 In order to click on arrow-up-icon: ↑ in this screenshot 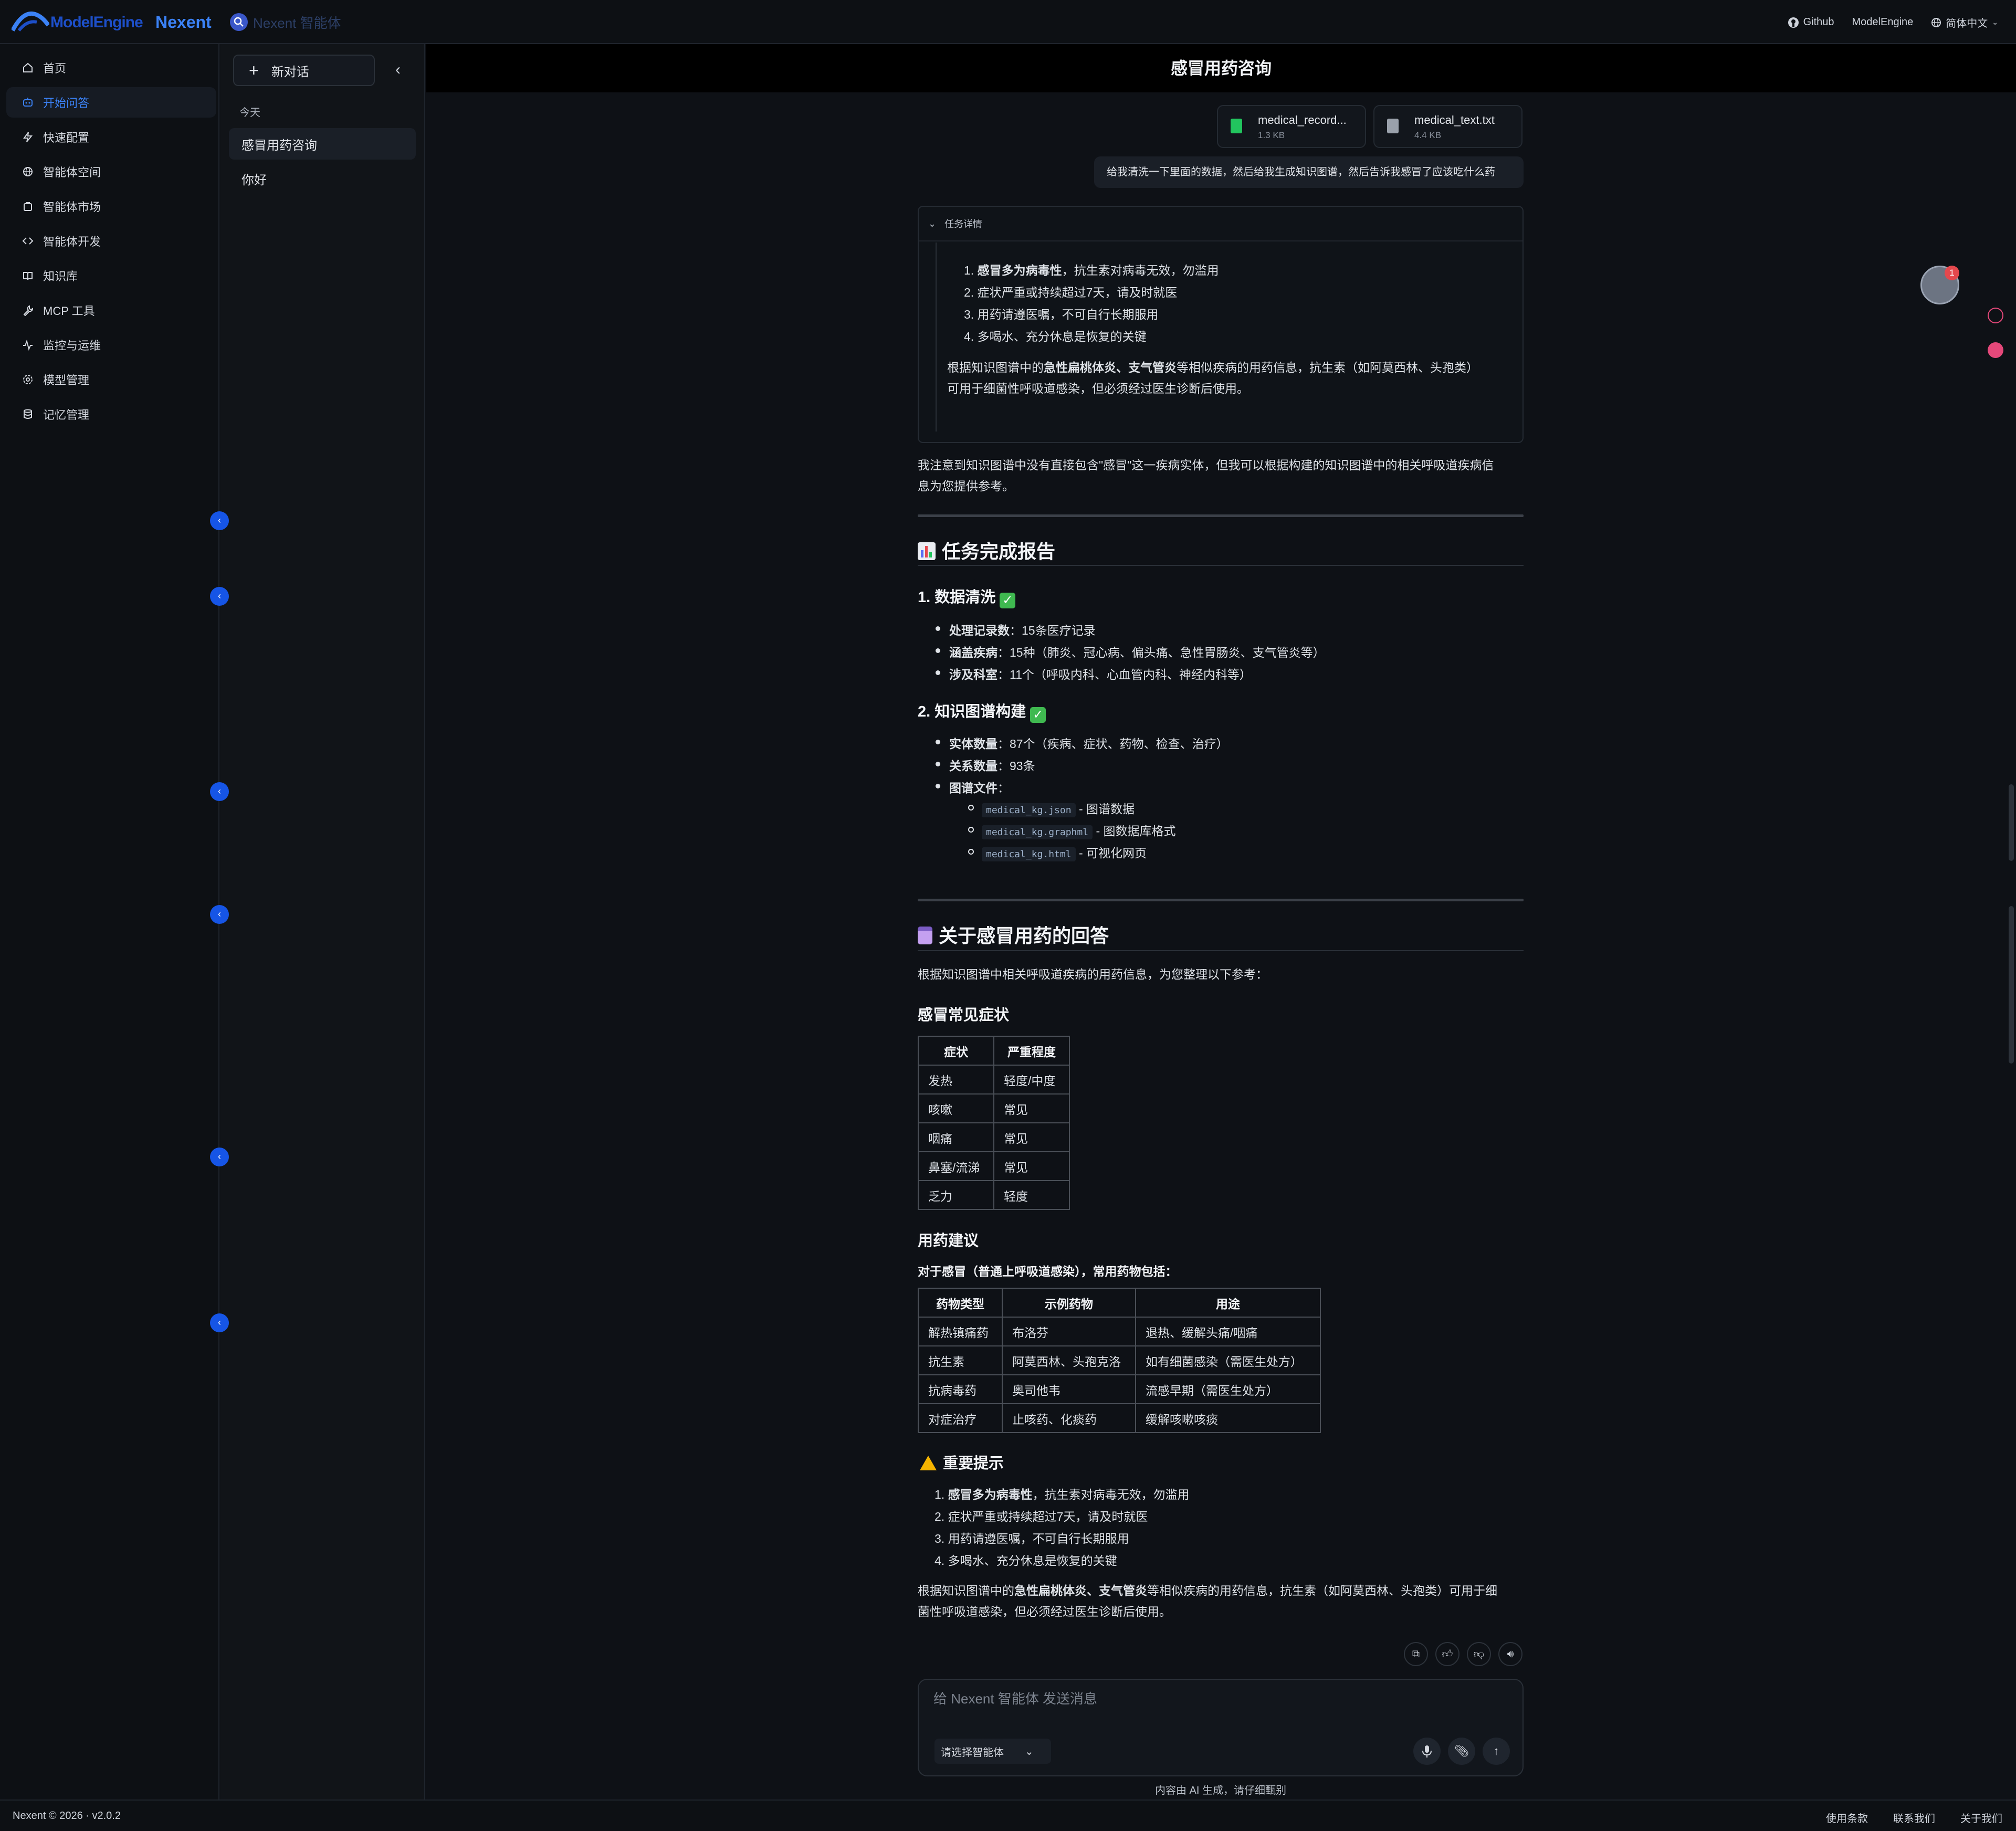, I will do `click(1496, 1751)`.